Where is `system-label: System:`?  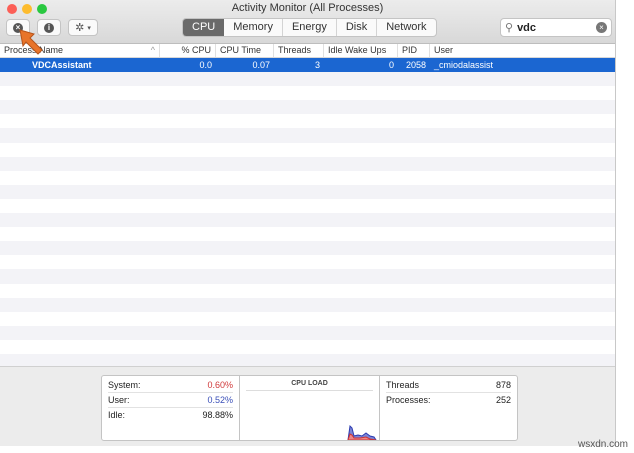
system-label: System: is located at coordinates (124, 385).